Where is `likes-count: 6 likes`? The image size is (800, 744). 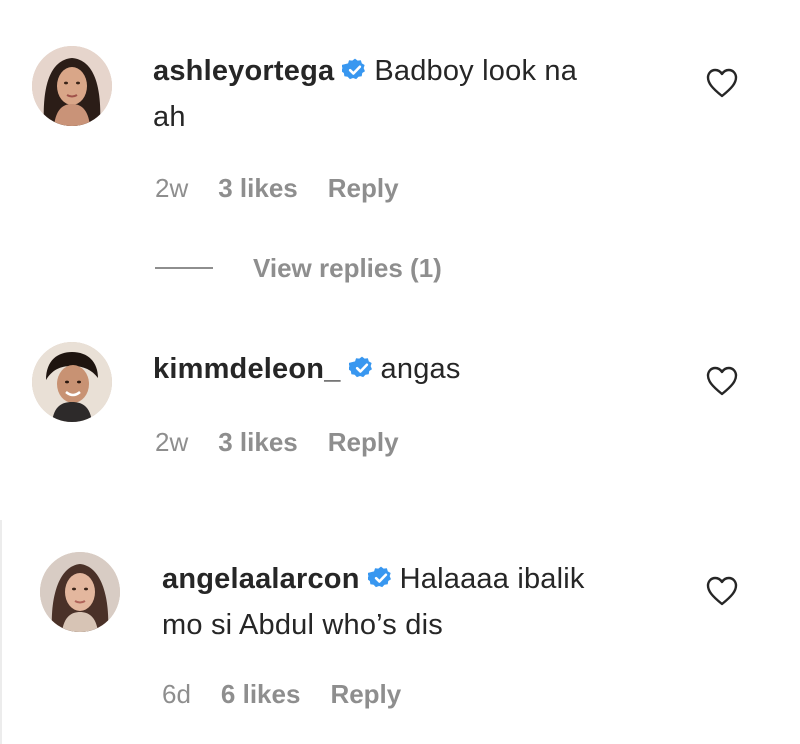 likes-count: 6 likes is located at coordinates (261, 694).